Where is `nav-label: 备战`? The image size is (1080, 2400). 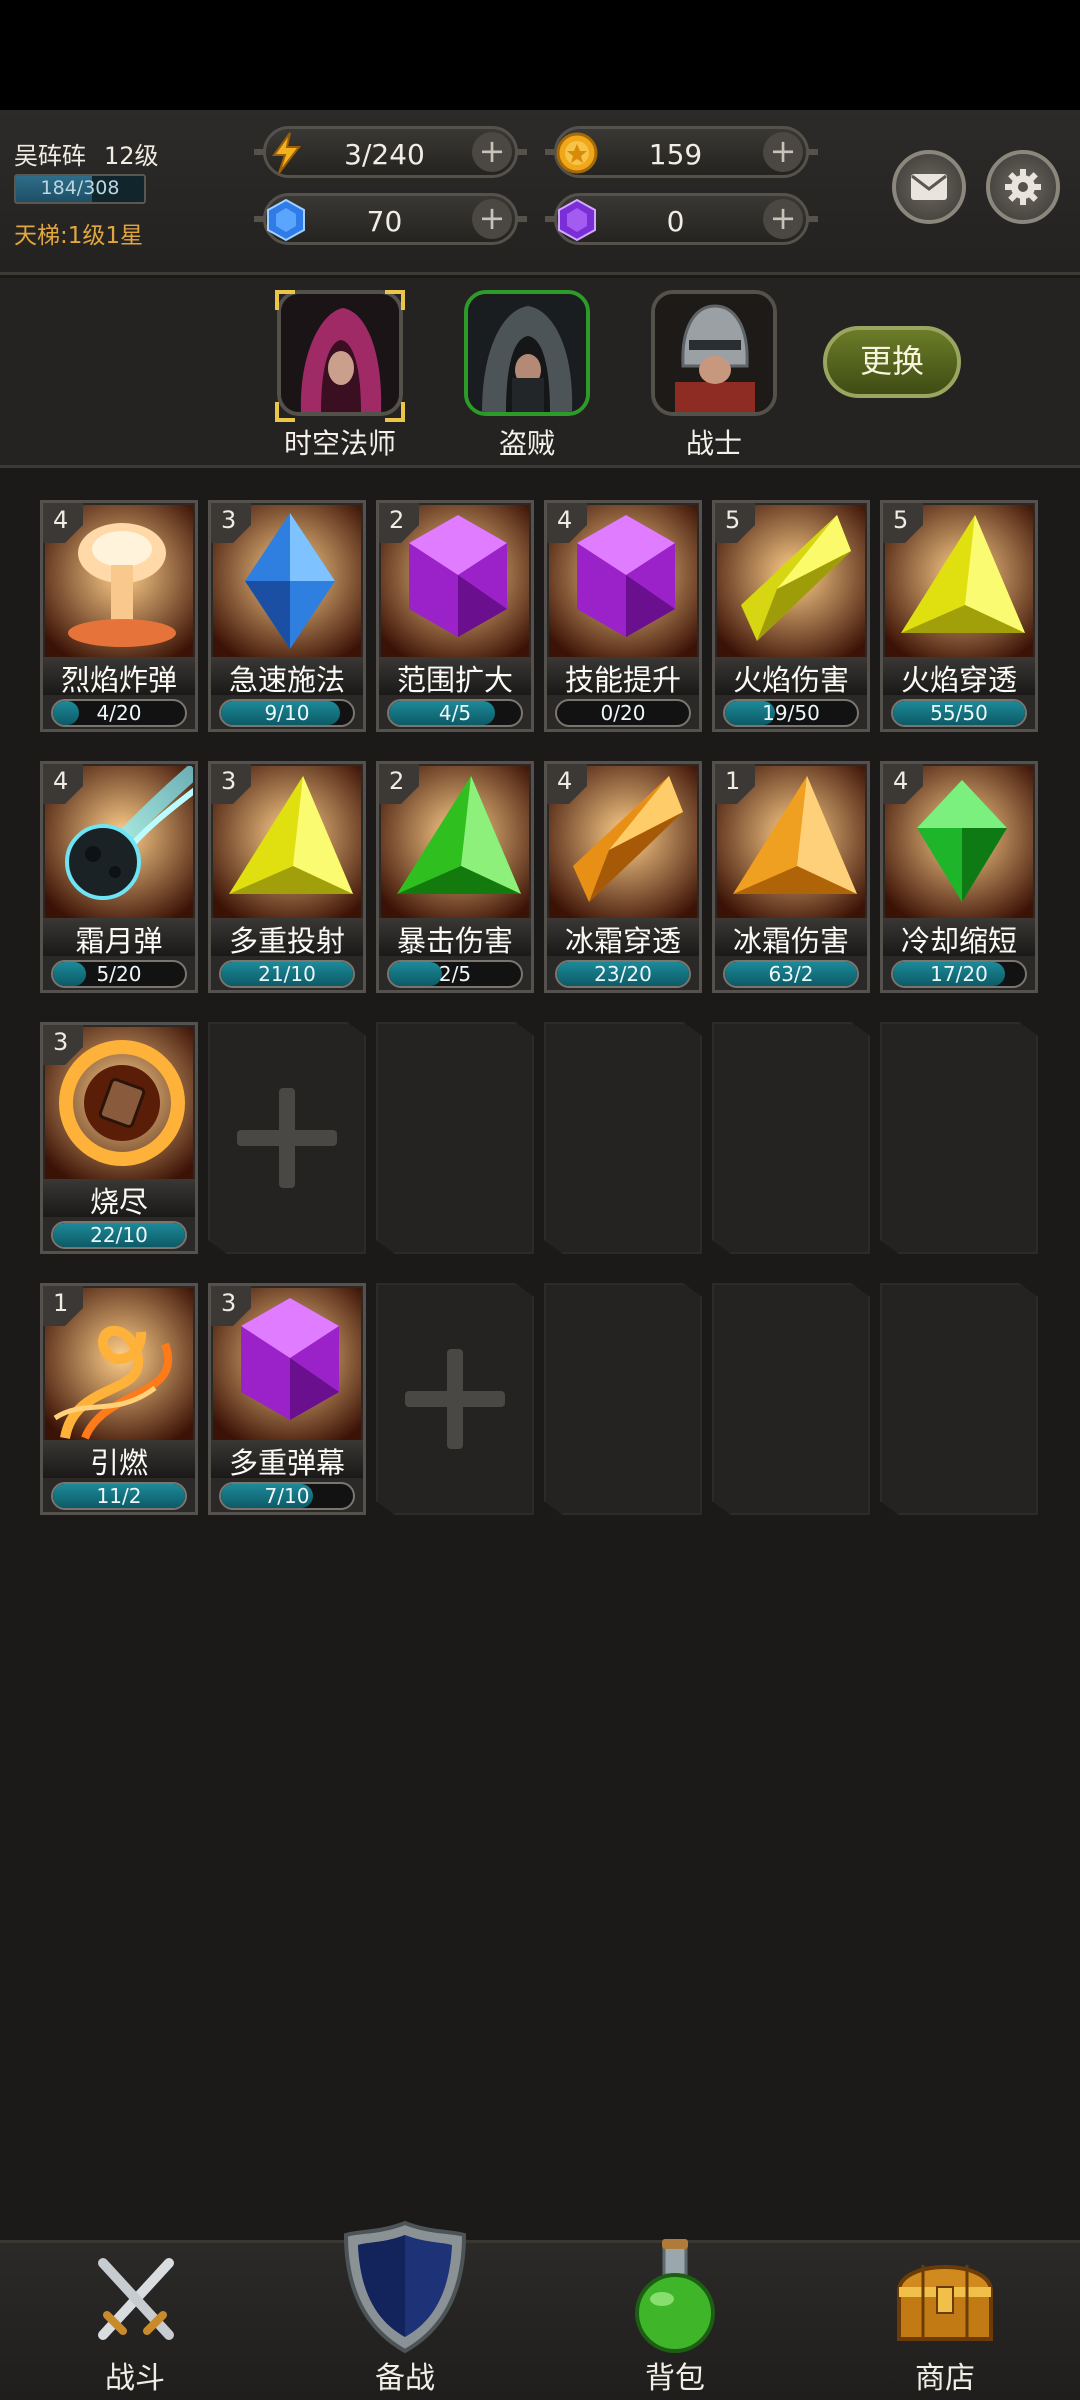 nav-label: 备战 is located at coordinates (405, 2378).